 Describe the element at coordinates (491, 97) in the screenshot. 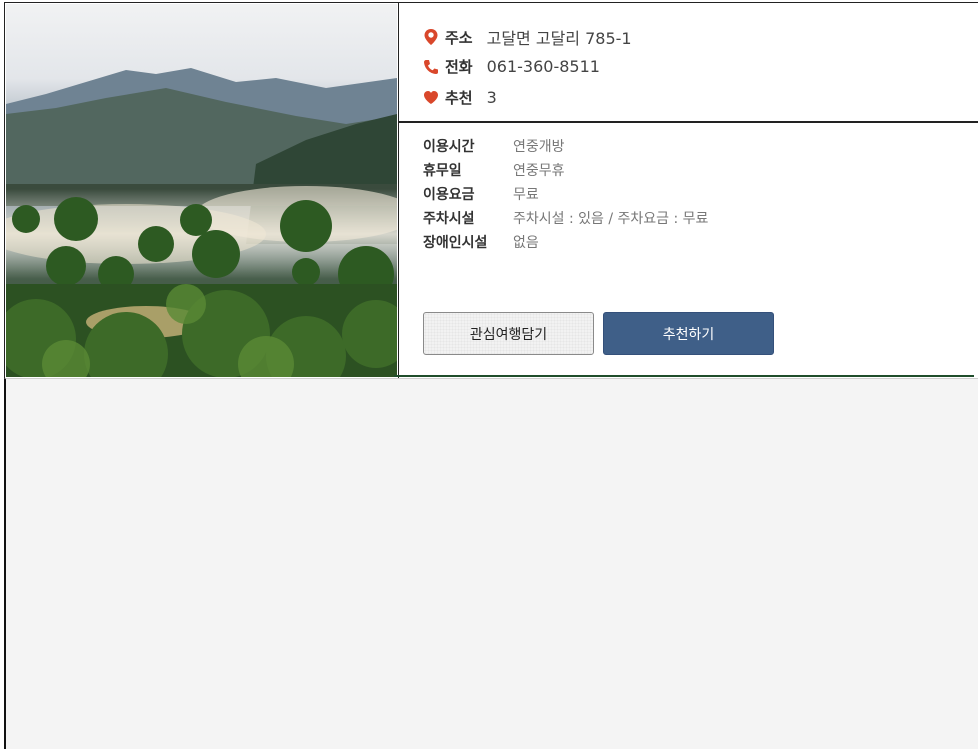

I see `recommend-count: 3` at that location.